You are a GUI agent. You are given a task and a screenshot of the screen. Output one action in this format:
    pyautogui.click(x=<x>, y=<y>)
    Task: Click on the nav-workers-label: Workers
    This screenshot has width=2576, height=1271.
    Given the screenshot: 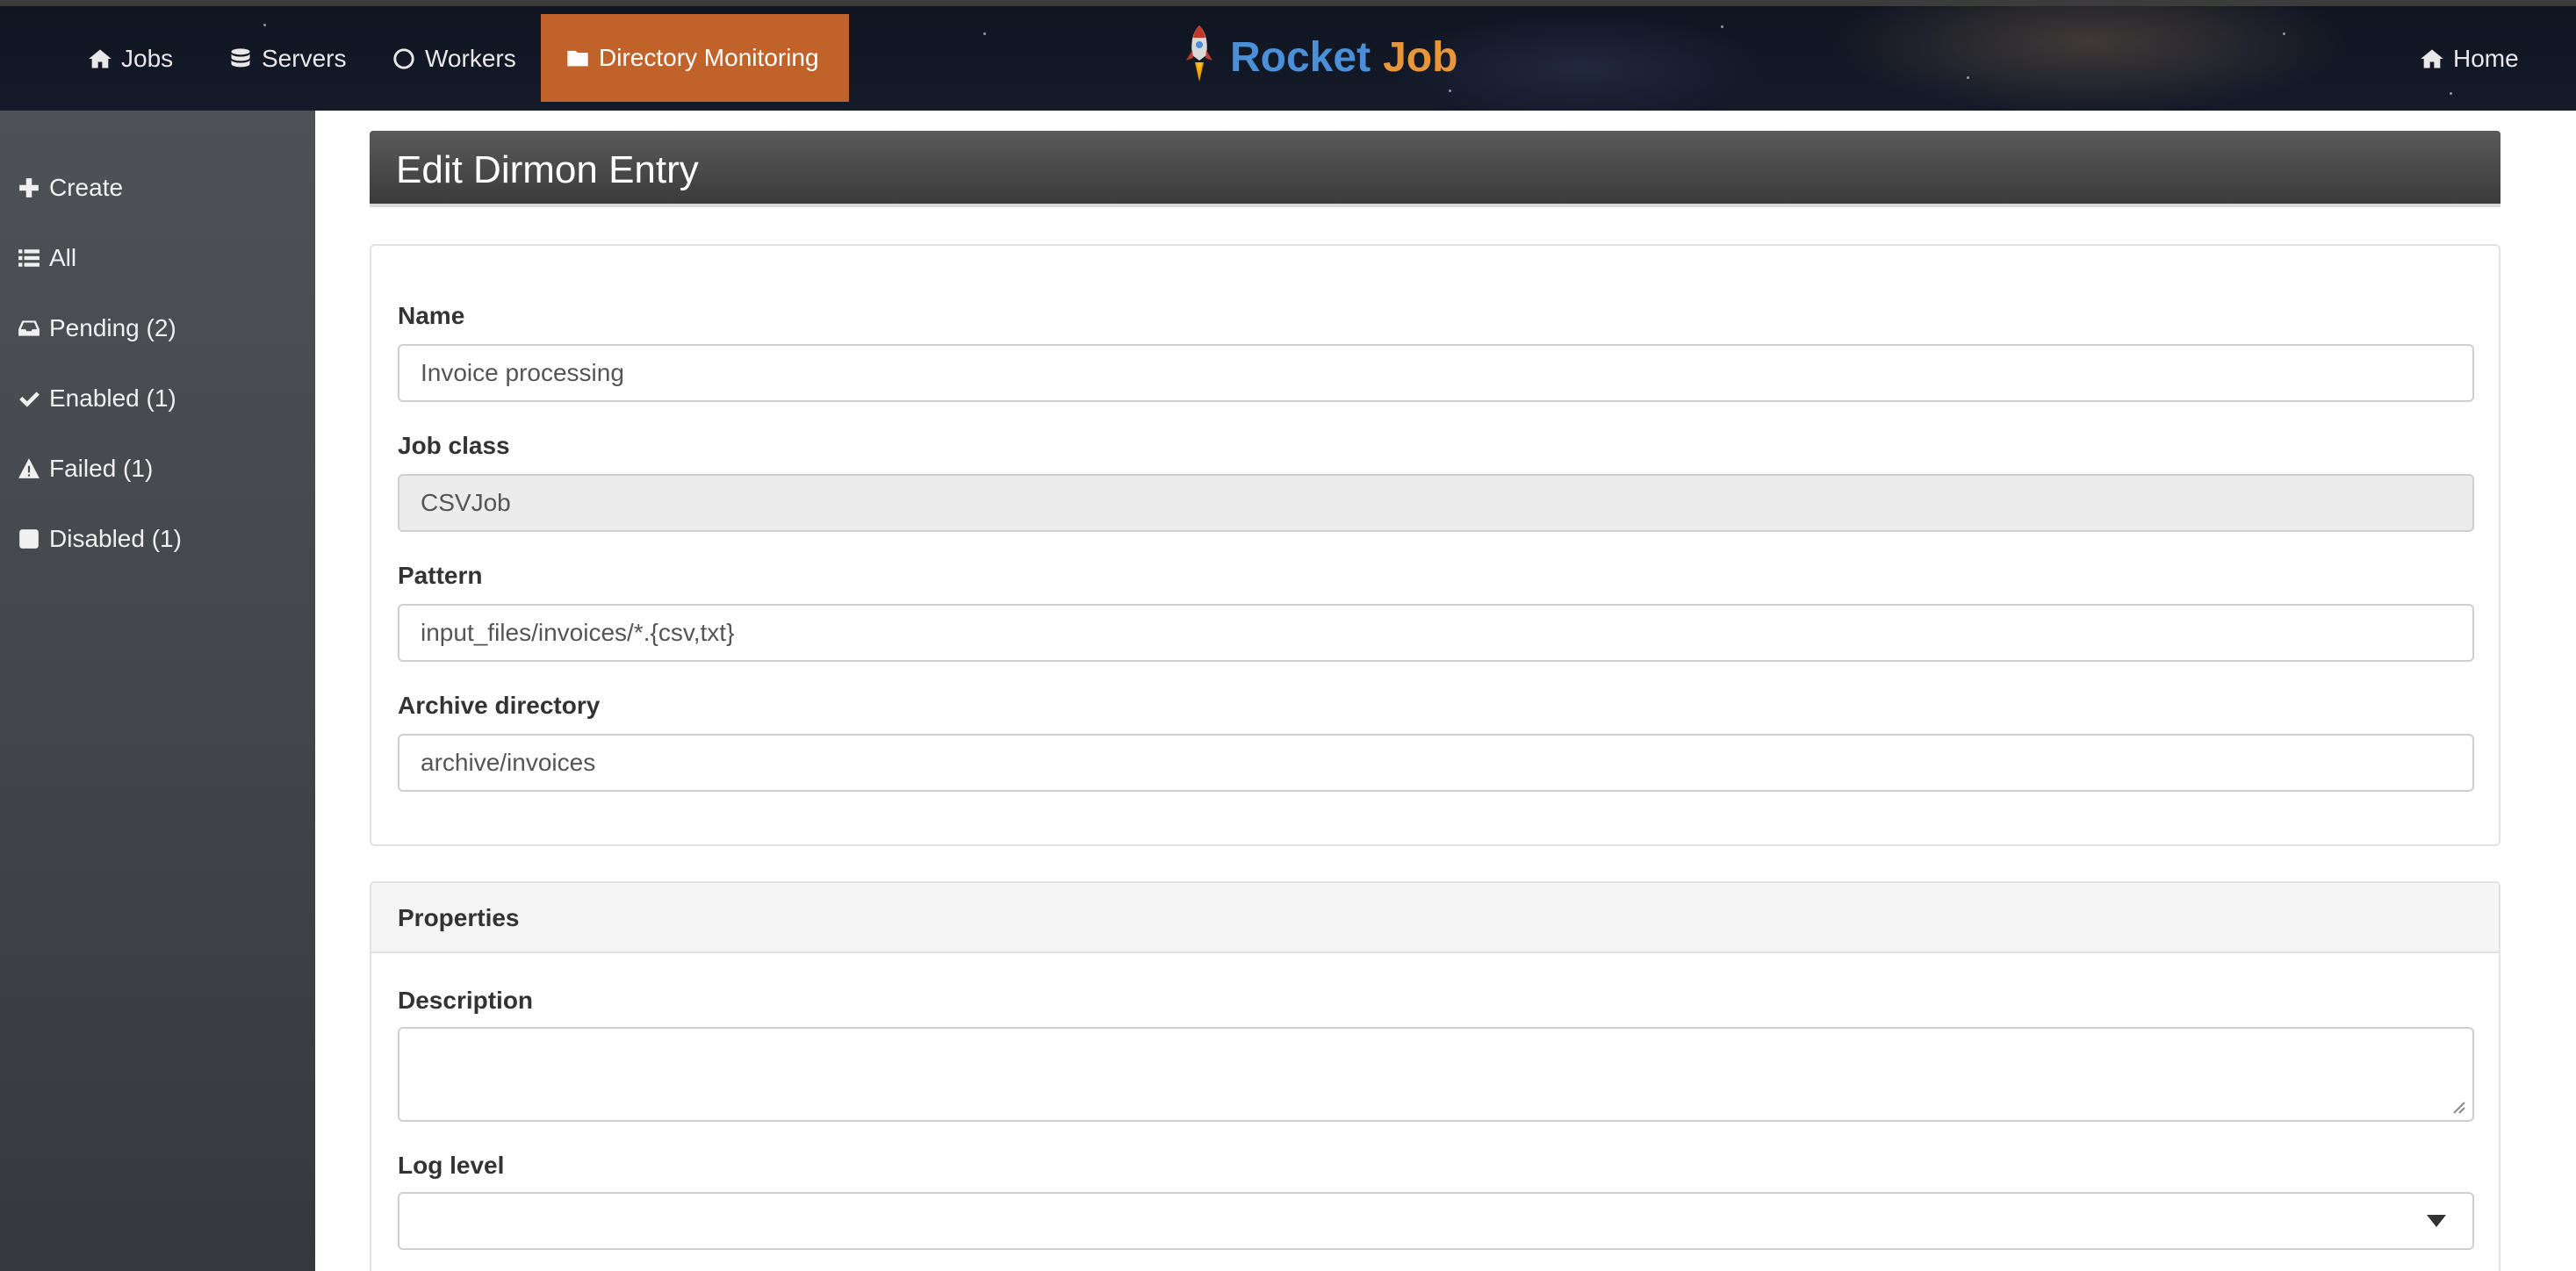 What is the action you would take?
    pyautogui.click(x=470, y=58)
    